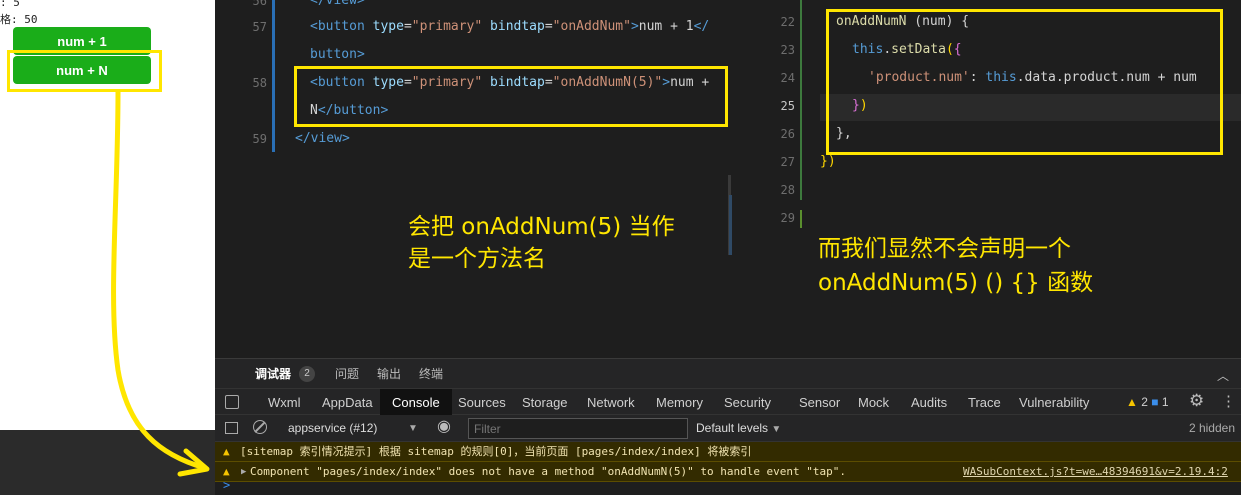  Describe the element at coordinates (819, 402) in the screenshot. I see `panel-tab: Sensor` at that location.